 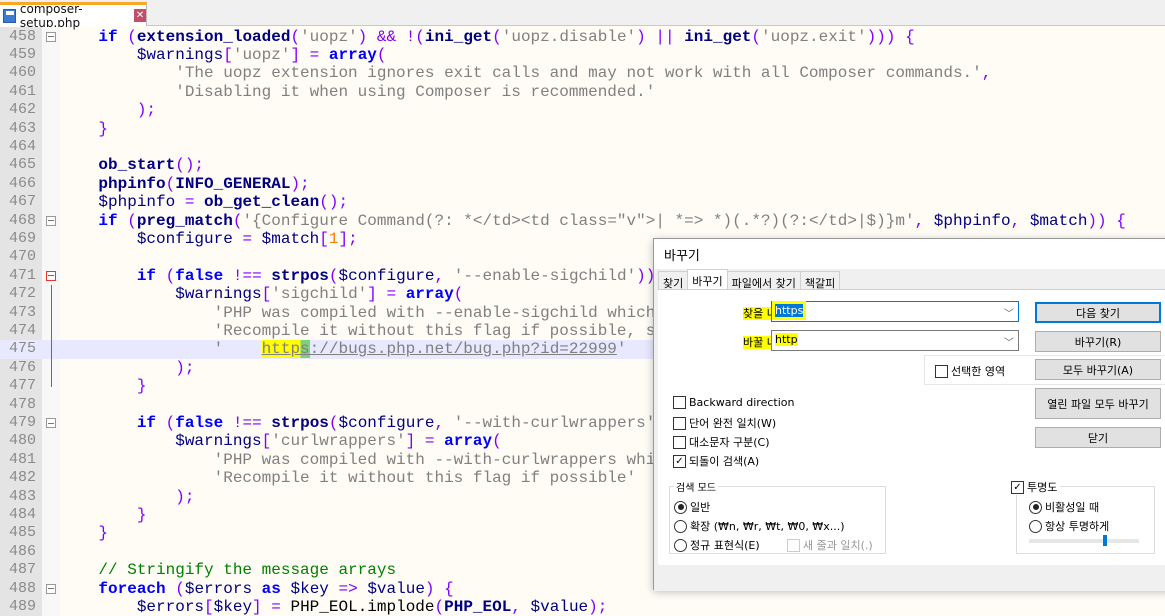 What do you see at coordinates (22, 73) in the screenshot?
I see `line-number: 460` at bounding box center [22, 73].